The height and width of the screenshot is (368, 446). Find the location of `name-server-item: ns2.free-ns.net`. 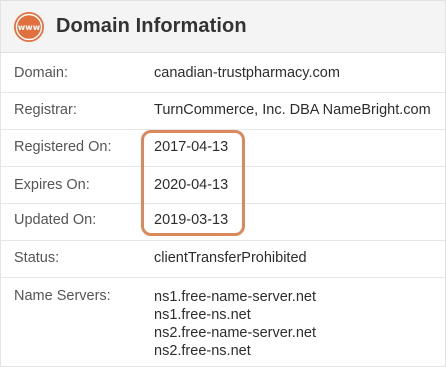

name-server-item: ns2.free-ns.net is located at coordinates (202, 351).